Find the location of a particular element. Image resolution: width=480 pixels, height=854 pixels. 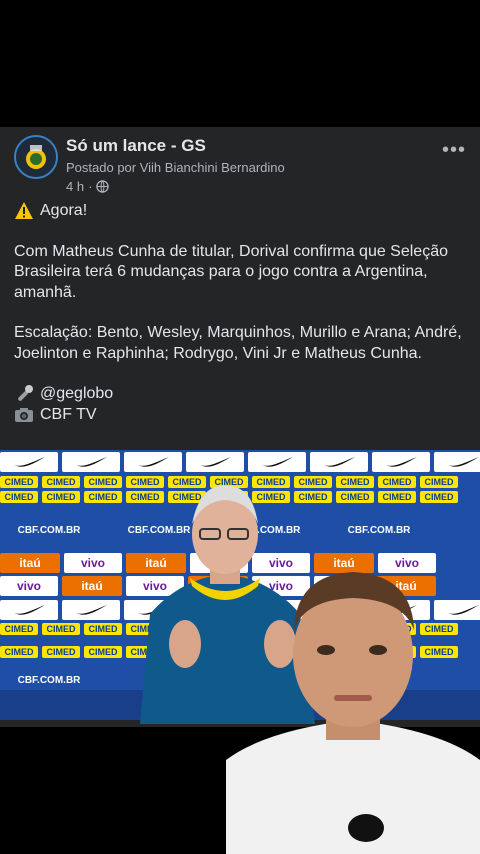

post-meta: 4 h · is located at coordinates (88, 186).